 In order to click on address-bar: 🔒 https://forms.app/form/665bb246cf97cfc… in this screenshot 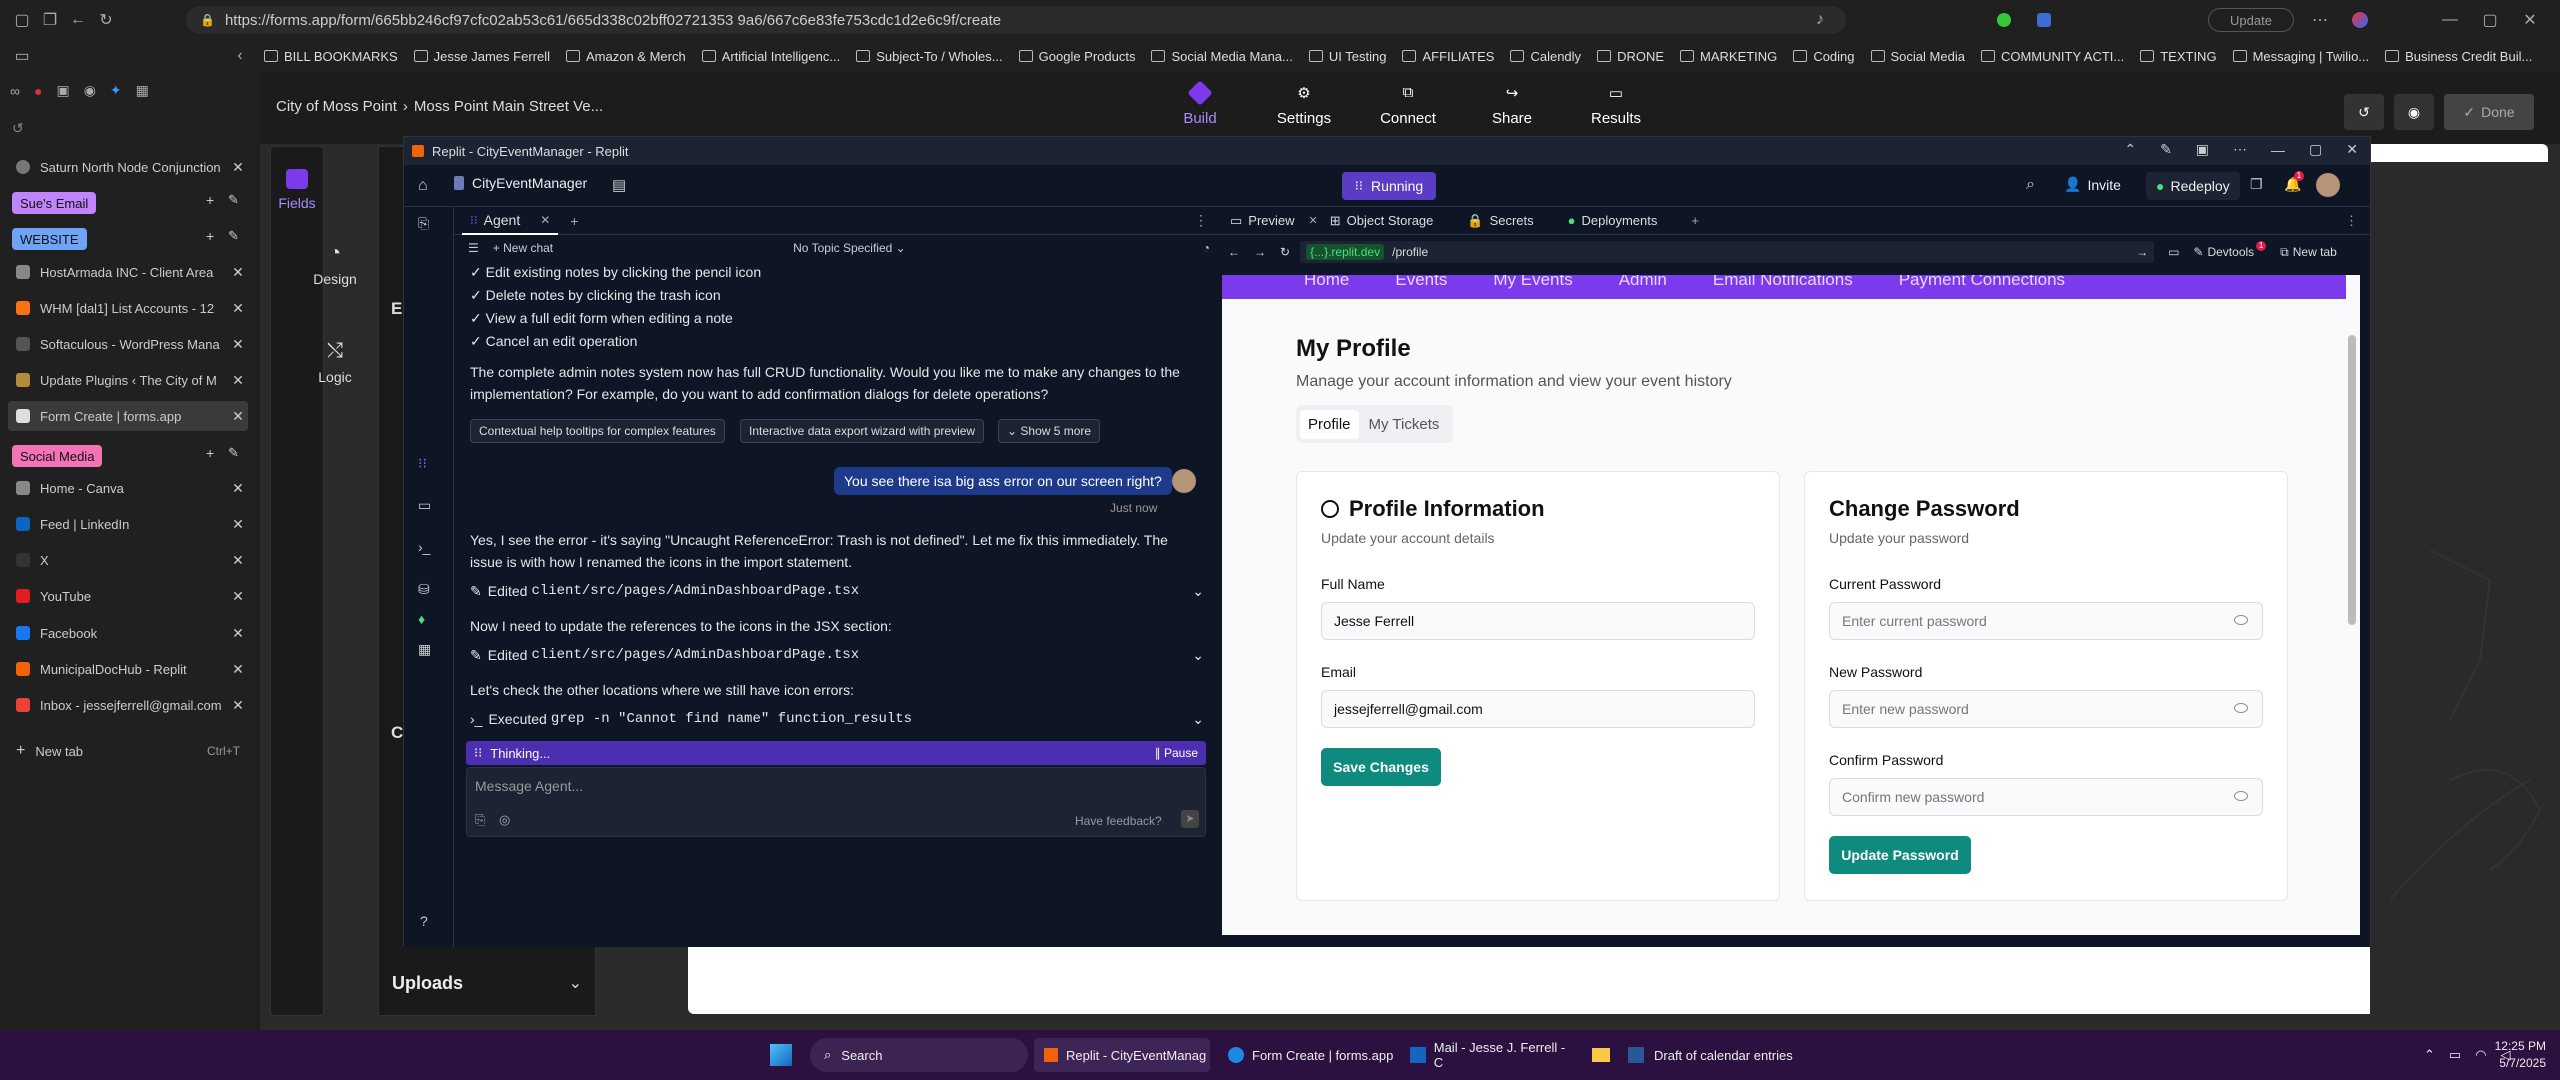, I will do `click(1016, 20)`.